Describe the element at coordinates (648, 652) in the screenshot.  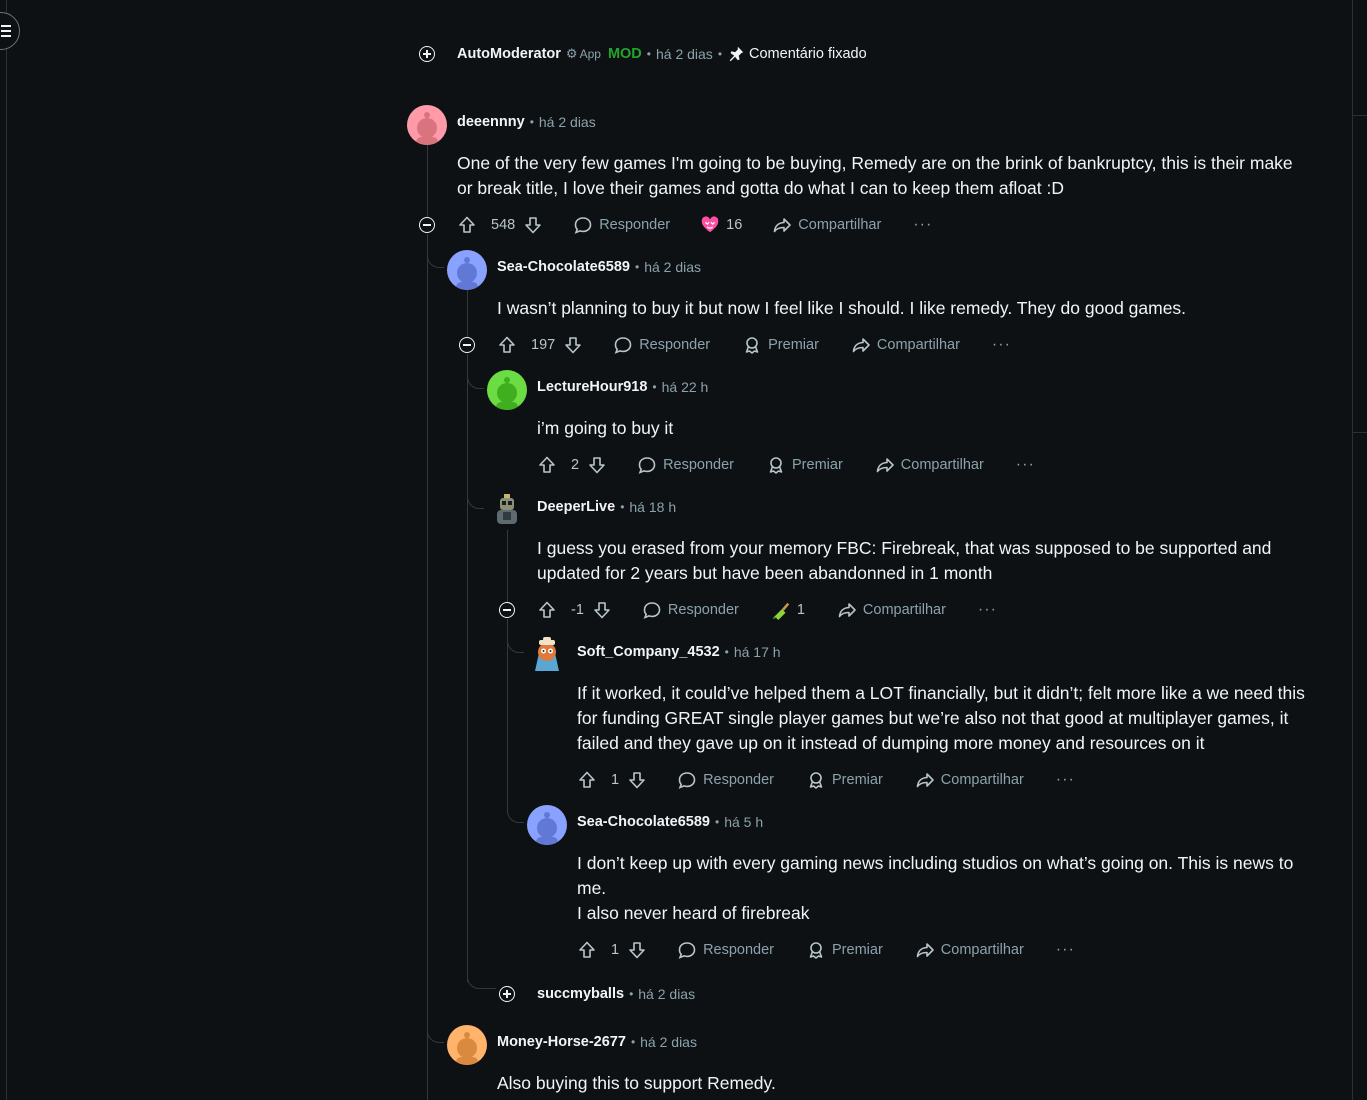
I see `author-name: Soft_Company_4532` at that location.